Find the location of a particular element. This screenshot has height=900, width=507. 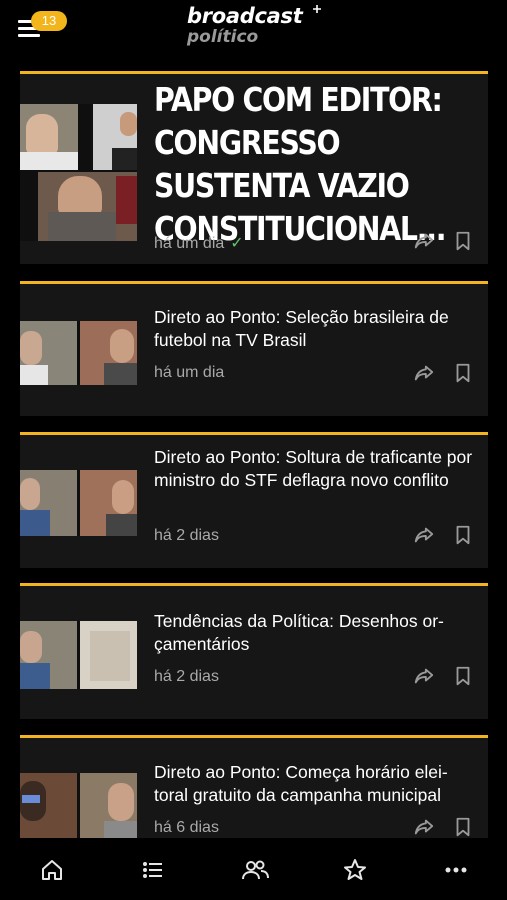

article-time: há um dia is located at coordinates (189, 372).